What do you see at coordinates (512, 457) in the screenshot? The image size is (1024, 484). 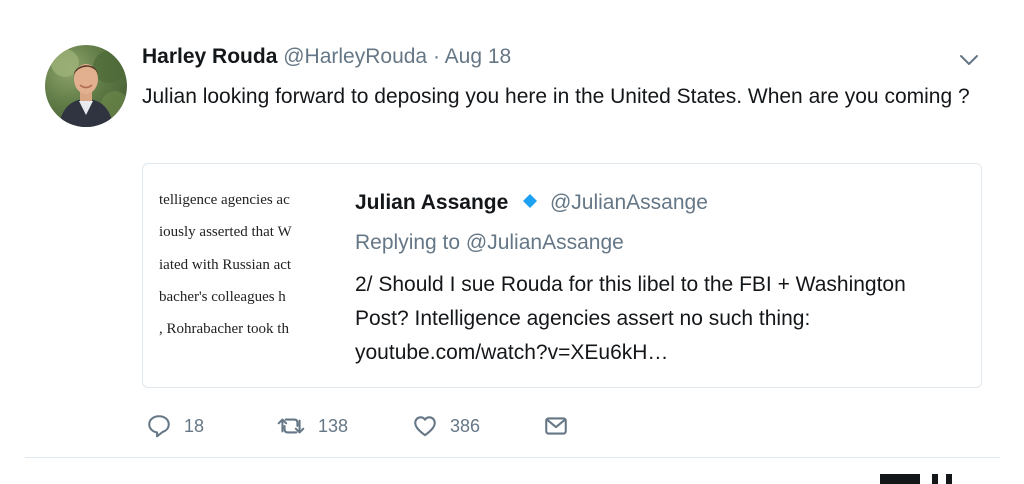 I see `divider` at bounding box center [512, 457].